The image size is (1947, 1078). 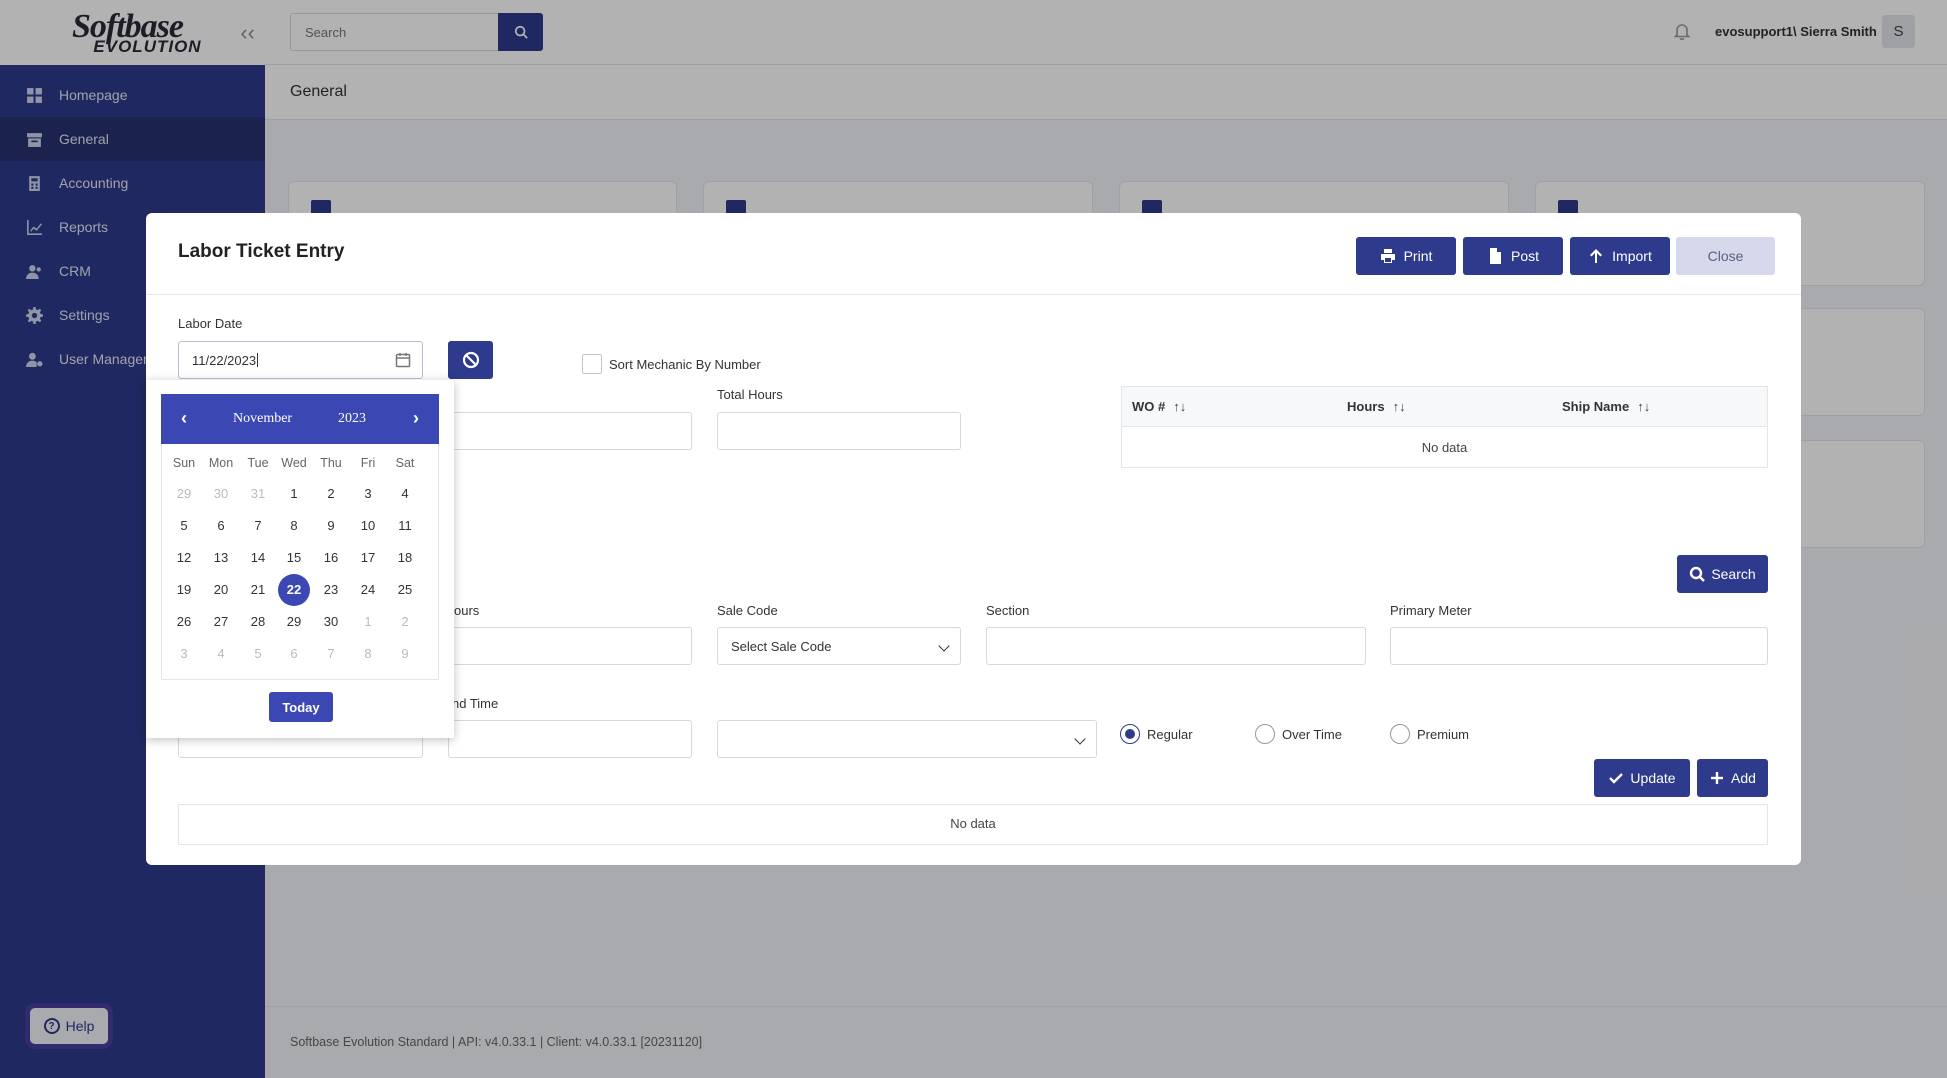 What do you see at coordinates (1366, 406) in the screenshot?
I see `column-label: Hours` at bounding box center [1366, 406].